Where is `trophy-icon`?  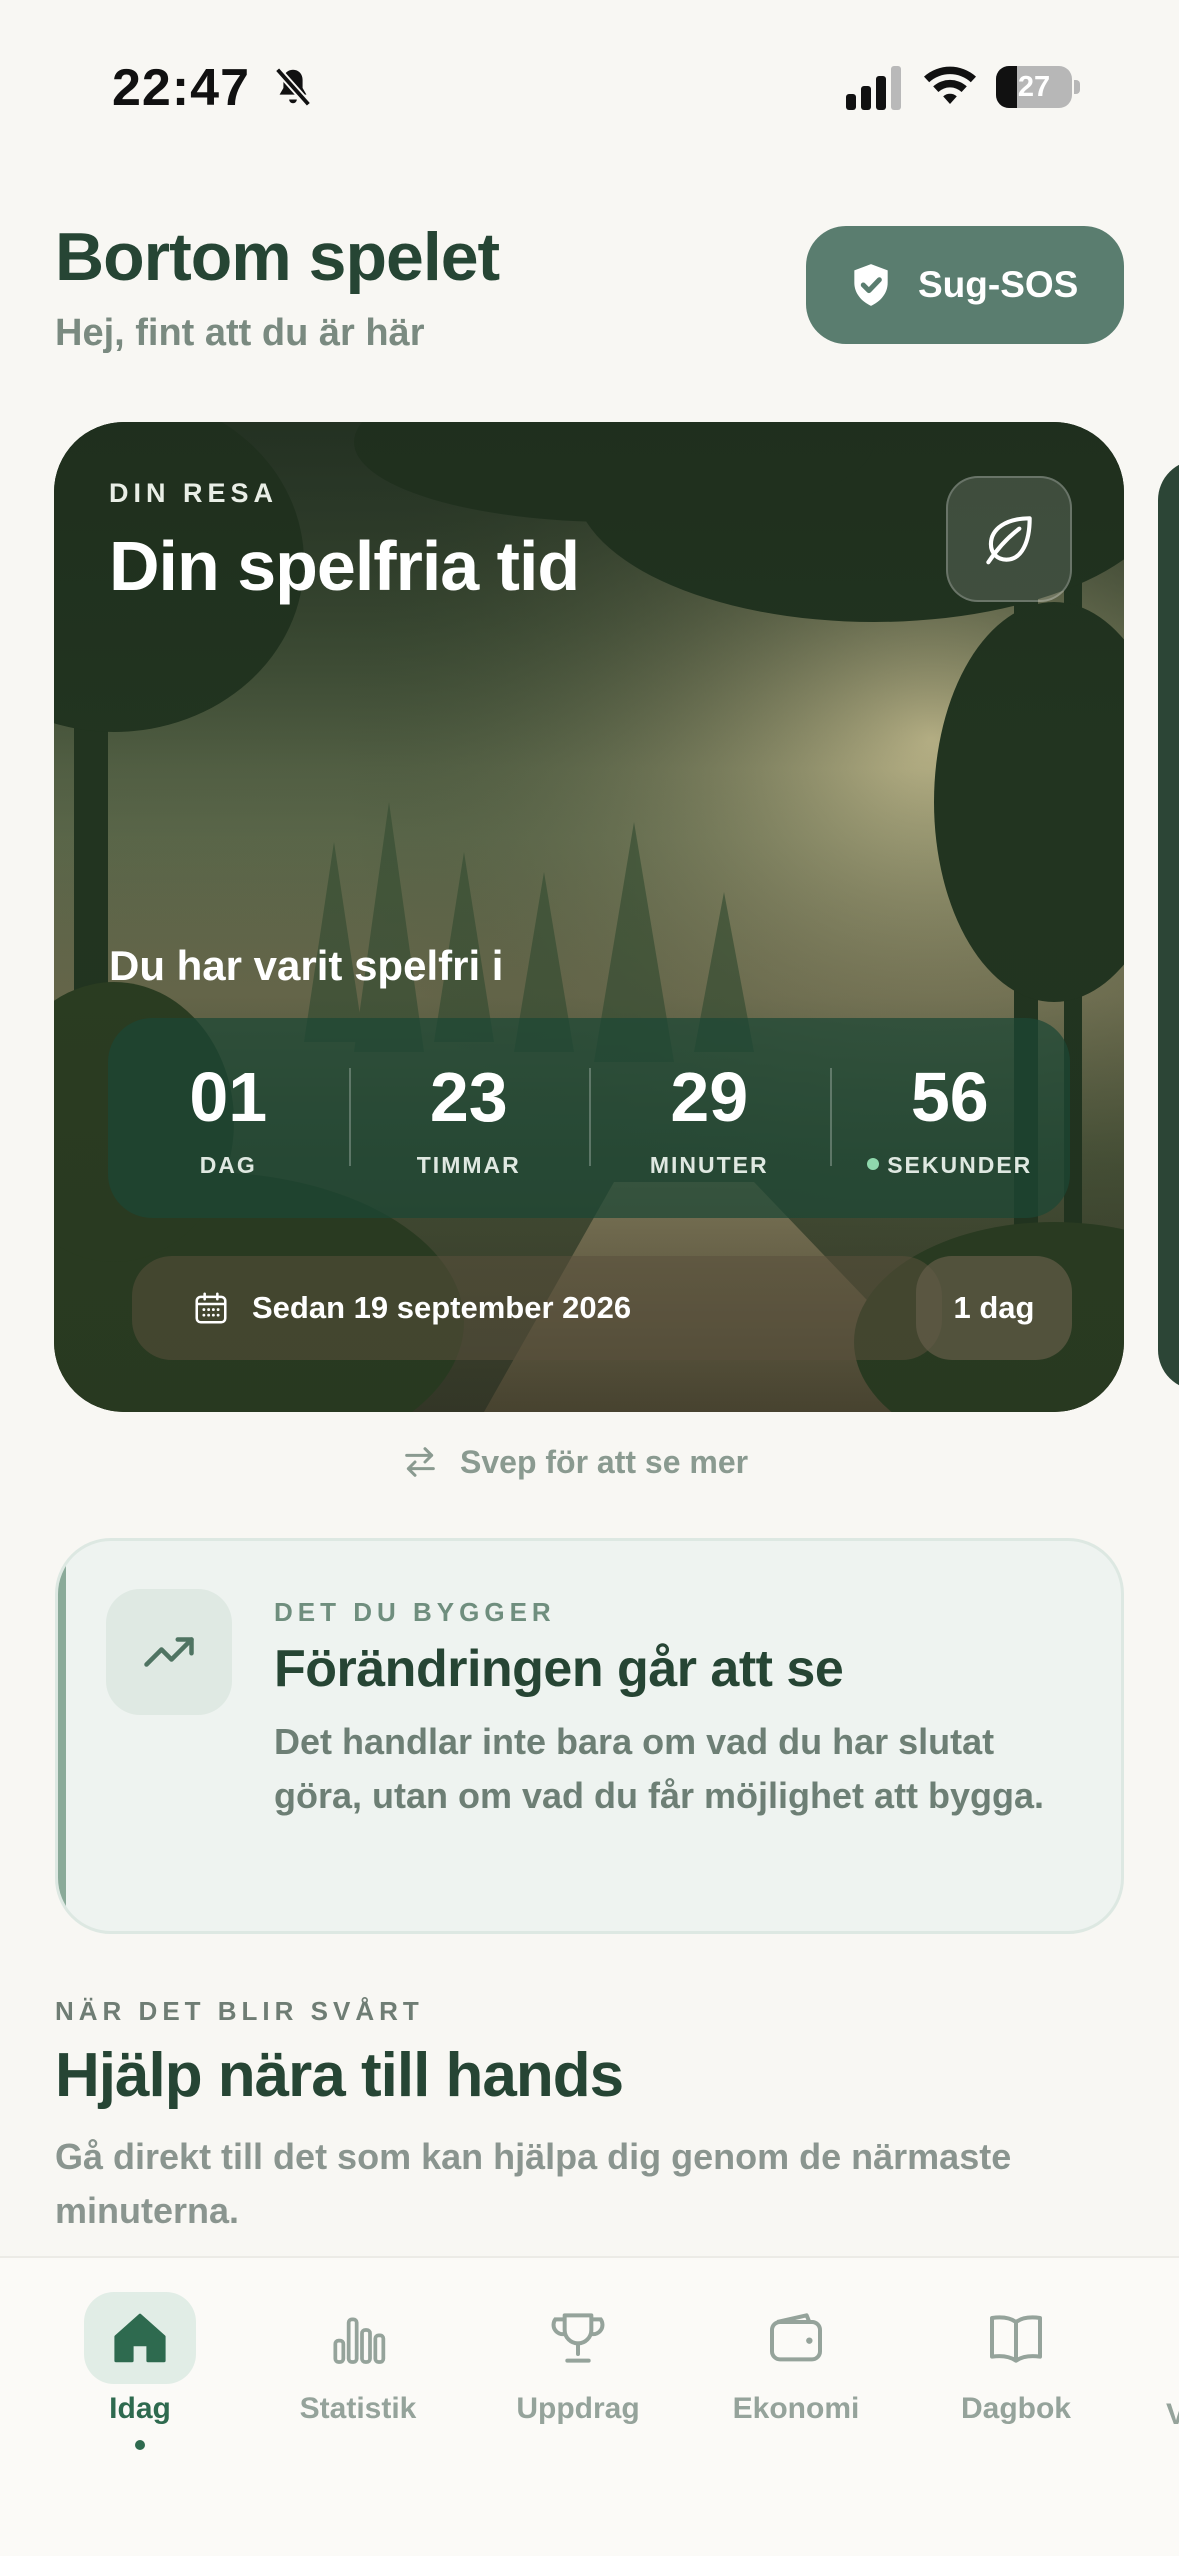
trophy-icon is located at coordinates (578, 2338).